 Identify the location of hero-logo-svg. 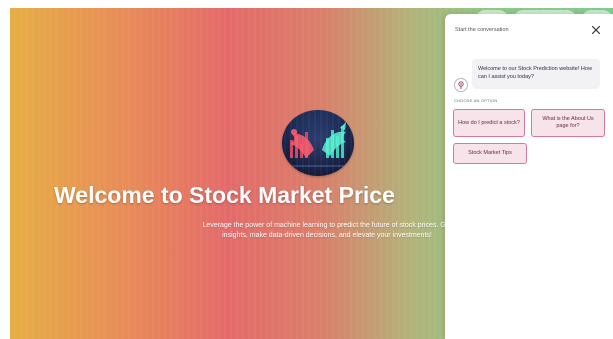
(318, 143).